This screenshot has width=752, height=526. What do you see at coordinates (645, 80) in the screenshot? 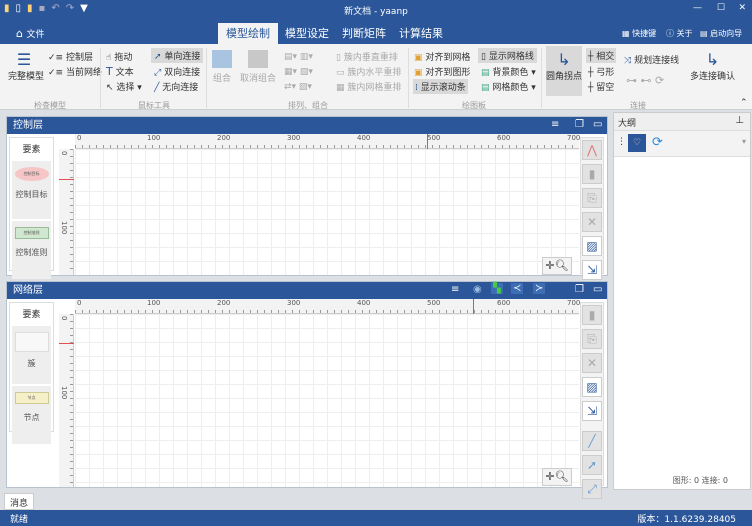
I see `connector-tools: ⊶ ⊷ ⟳` at bounding box center [645, 80].